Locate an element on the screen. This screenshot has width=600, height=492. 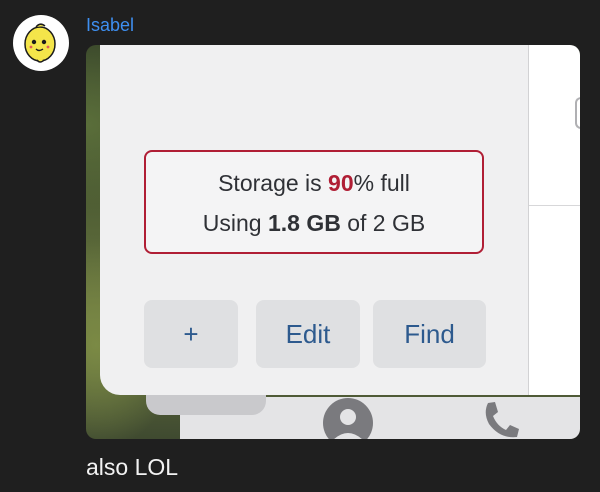
storage-usage-line: Using 1.8 GB of 2 GB is located at coordinates (314, 223).